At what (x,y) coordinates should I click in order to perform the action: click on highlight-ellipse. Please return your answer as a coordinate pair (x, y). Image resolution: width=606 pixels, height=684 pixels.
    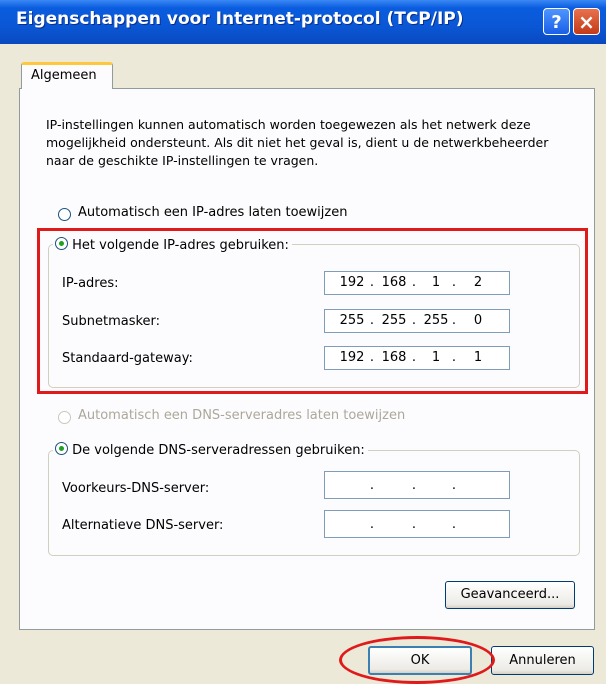
    Looking at the image, I should click on (417, 660).